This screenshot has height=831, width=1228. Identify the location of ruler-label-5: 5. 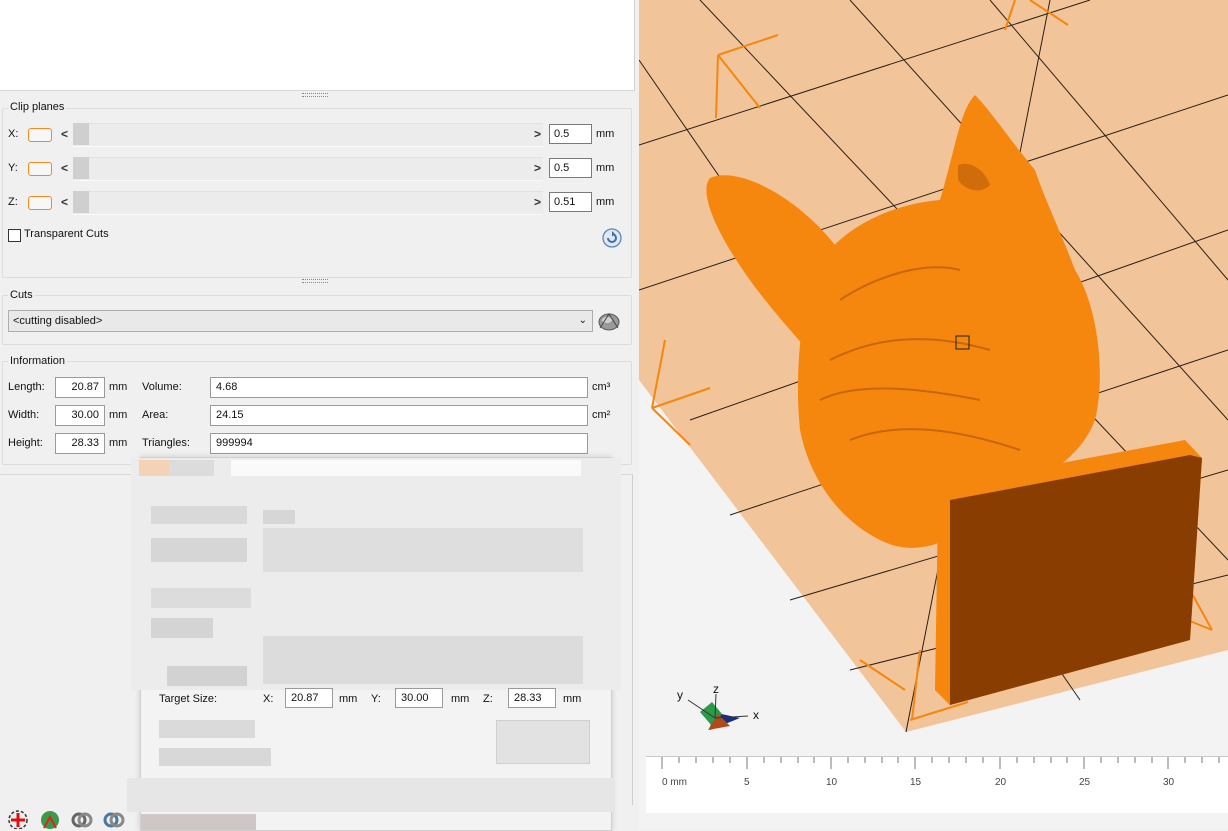
(747, 782).